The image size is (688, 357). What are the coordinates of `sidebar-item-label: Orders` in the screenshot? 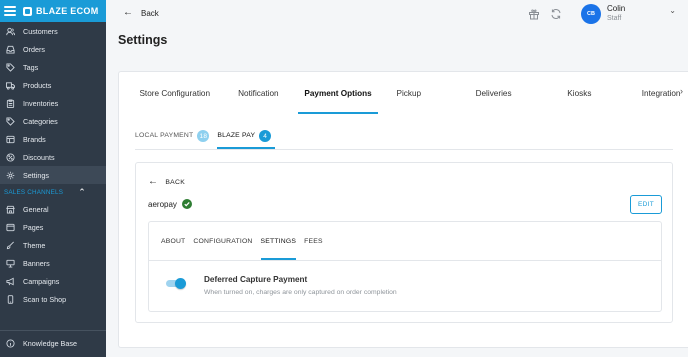 It's located at (34, 49).